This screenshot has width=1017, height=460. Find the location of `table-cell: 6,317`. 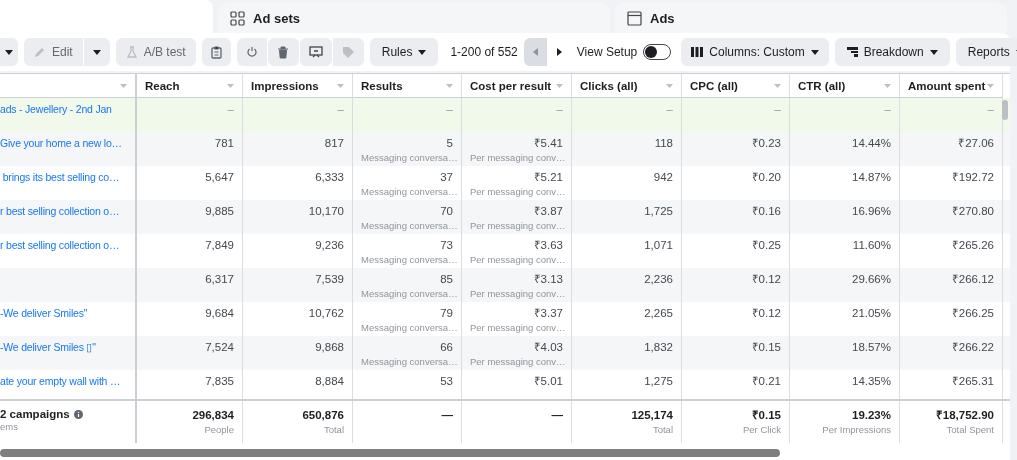

table-cell: 6,317 is located at coordinates (190, 285).